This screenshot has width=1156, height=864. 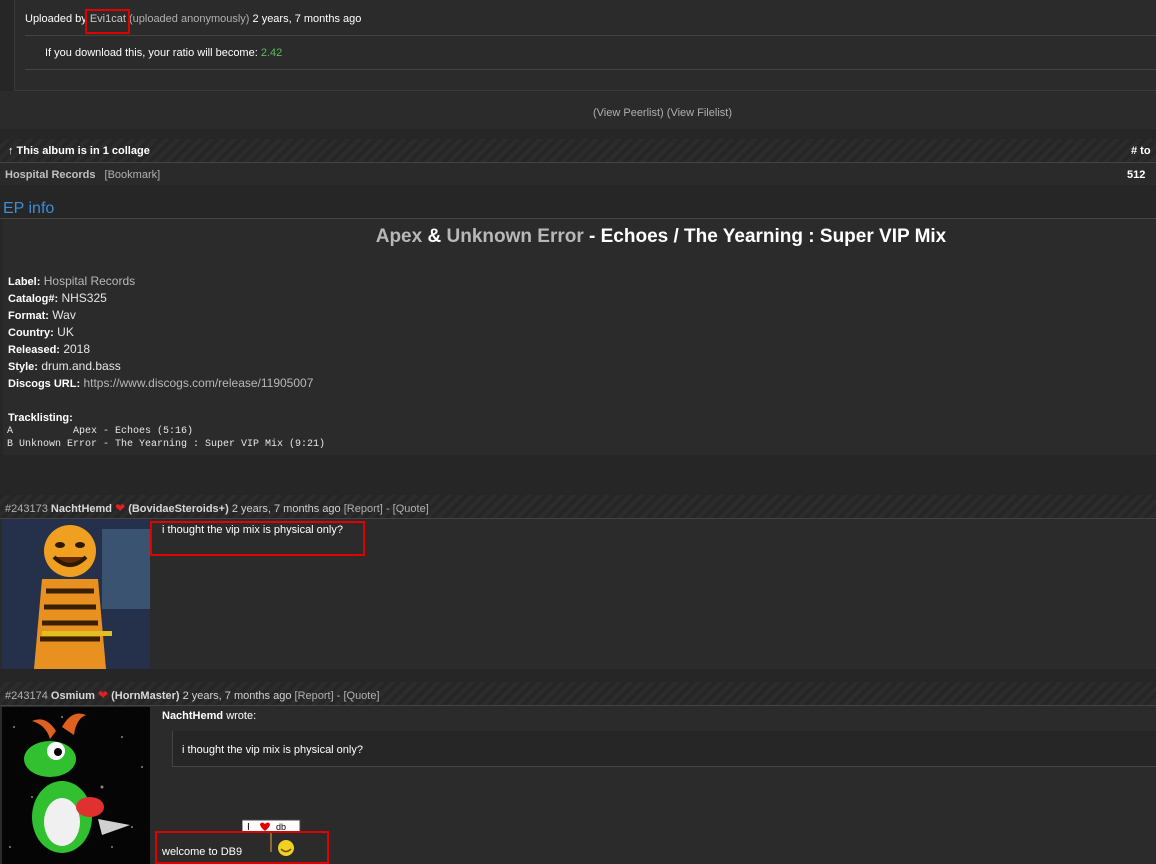 I want to click on user-class: (HornMaster), so click(x=145, y=696).